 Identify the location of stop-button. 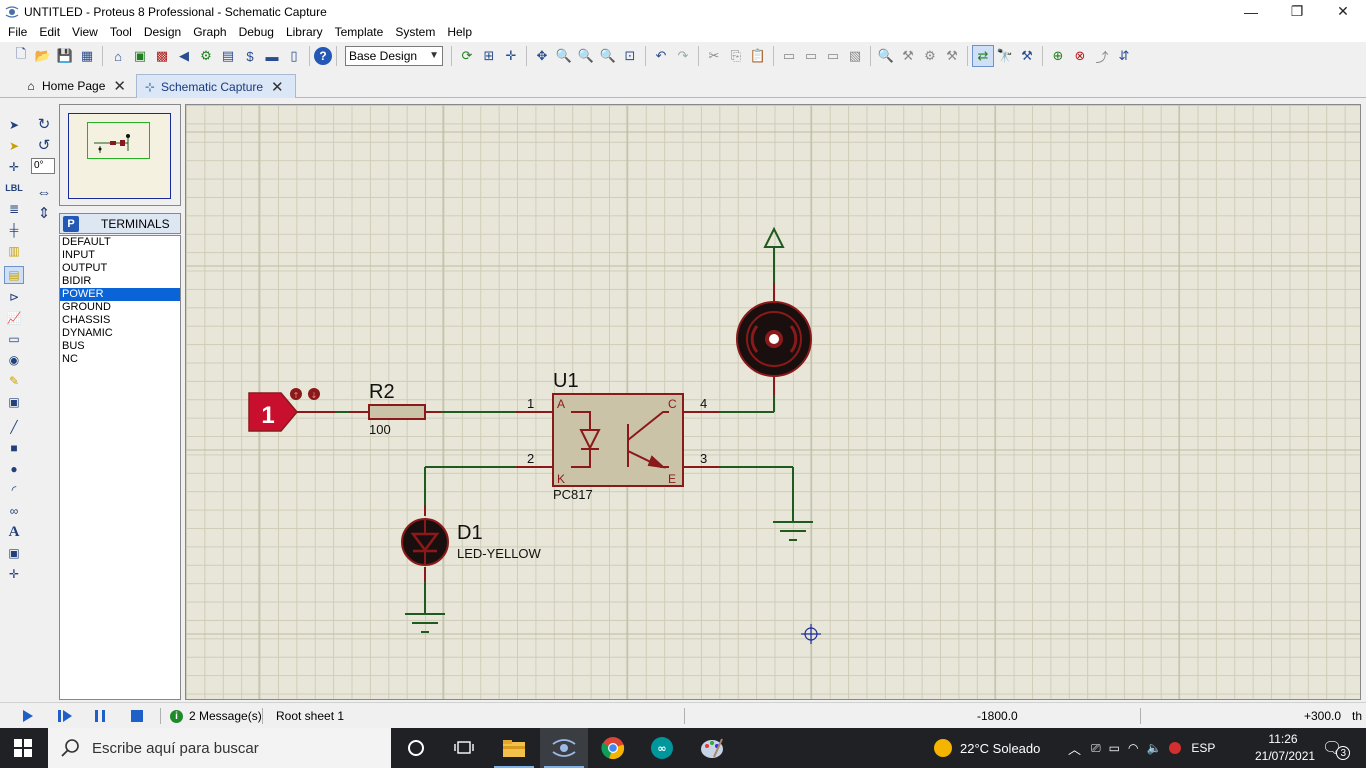
(137, 716).